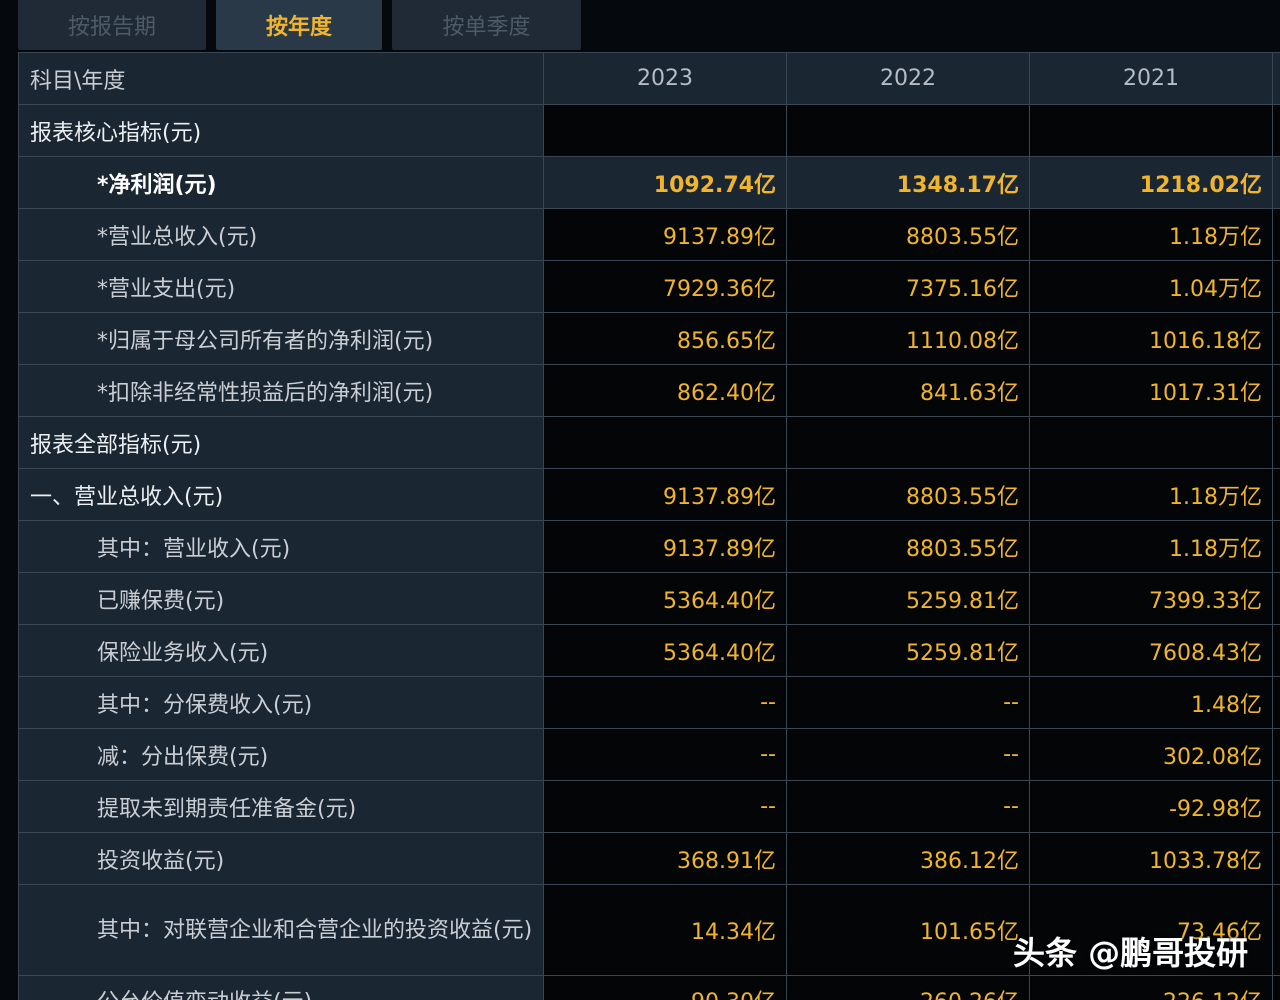 The height and width of the screenshot is (1000, 1280). I want to click on table-row: *营业总收入(元) 9137.89亿 8803.55亿 1.18万亿, so click(649, 234).